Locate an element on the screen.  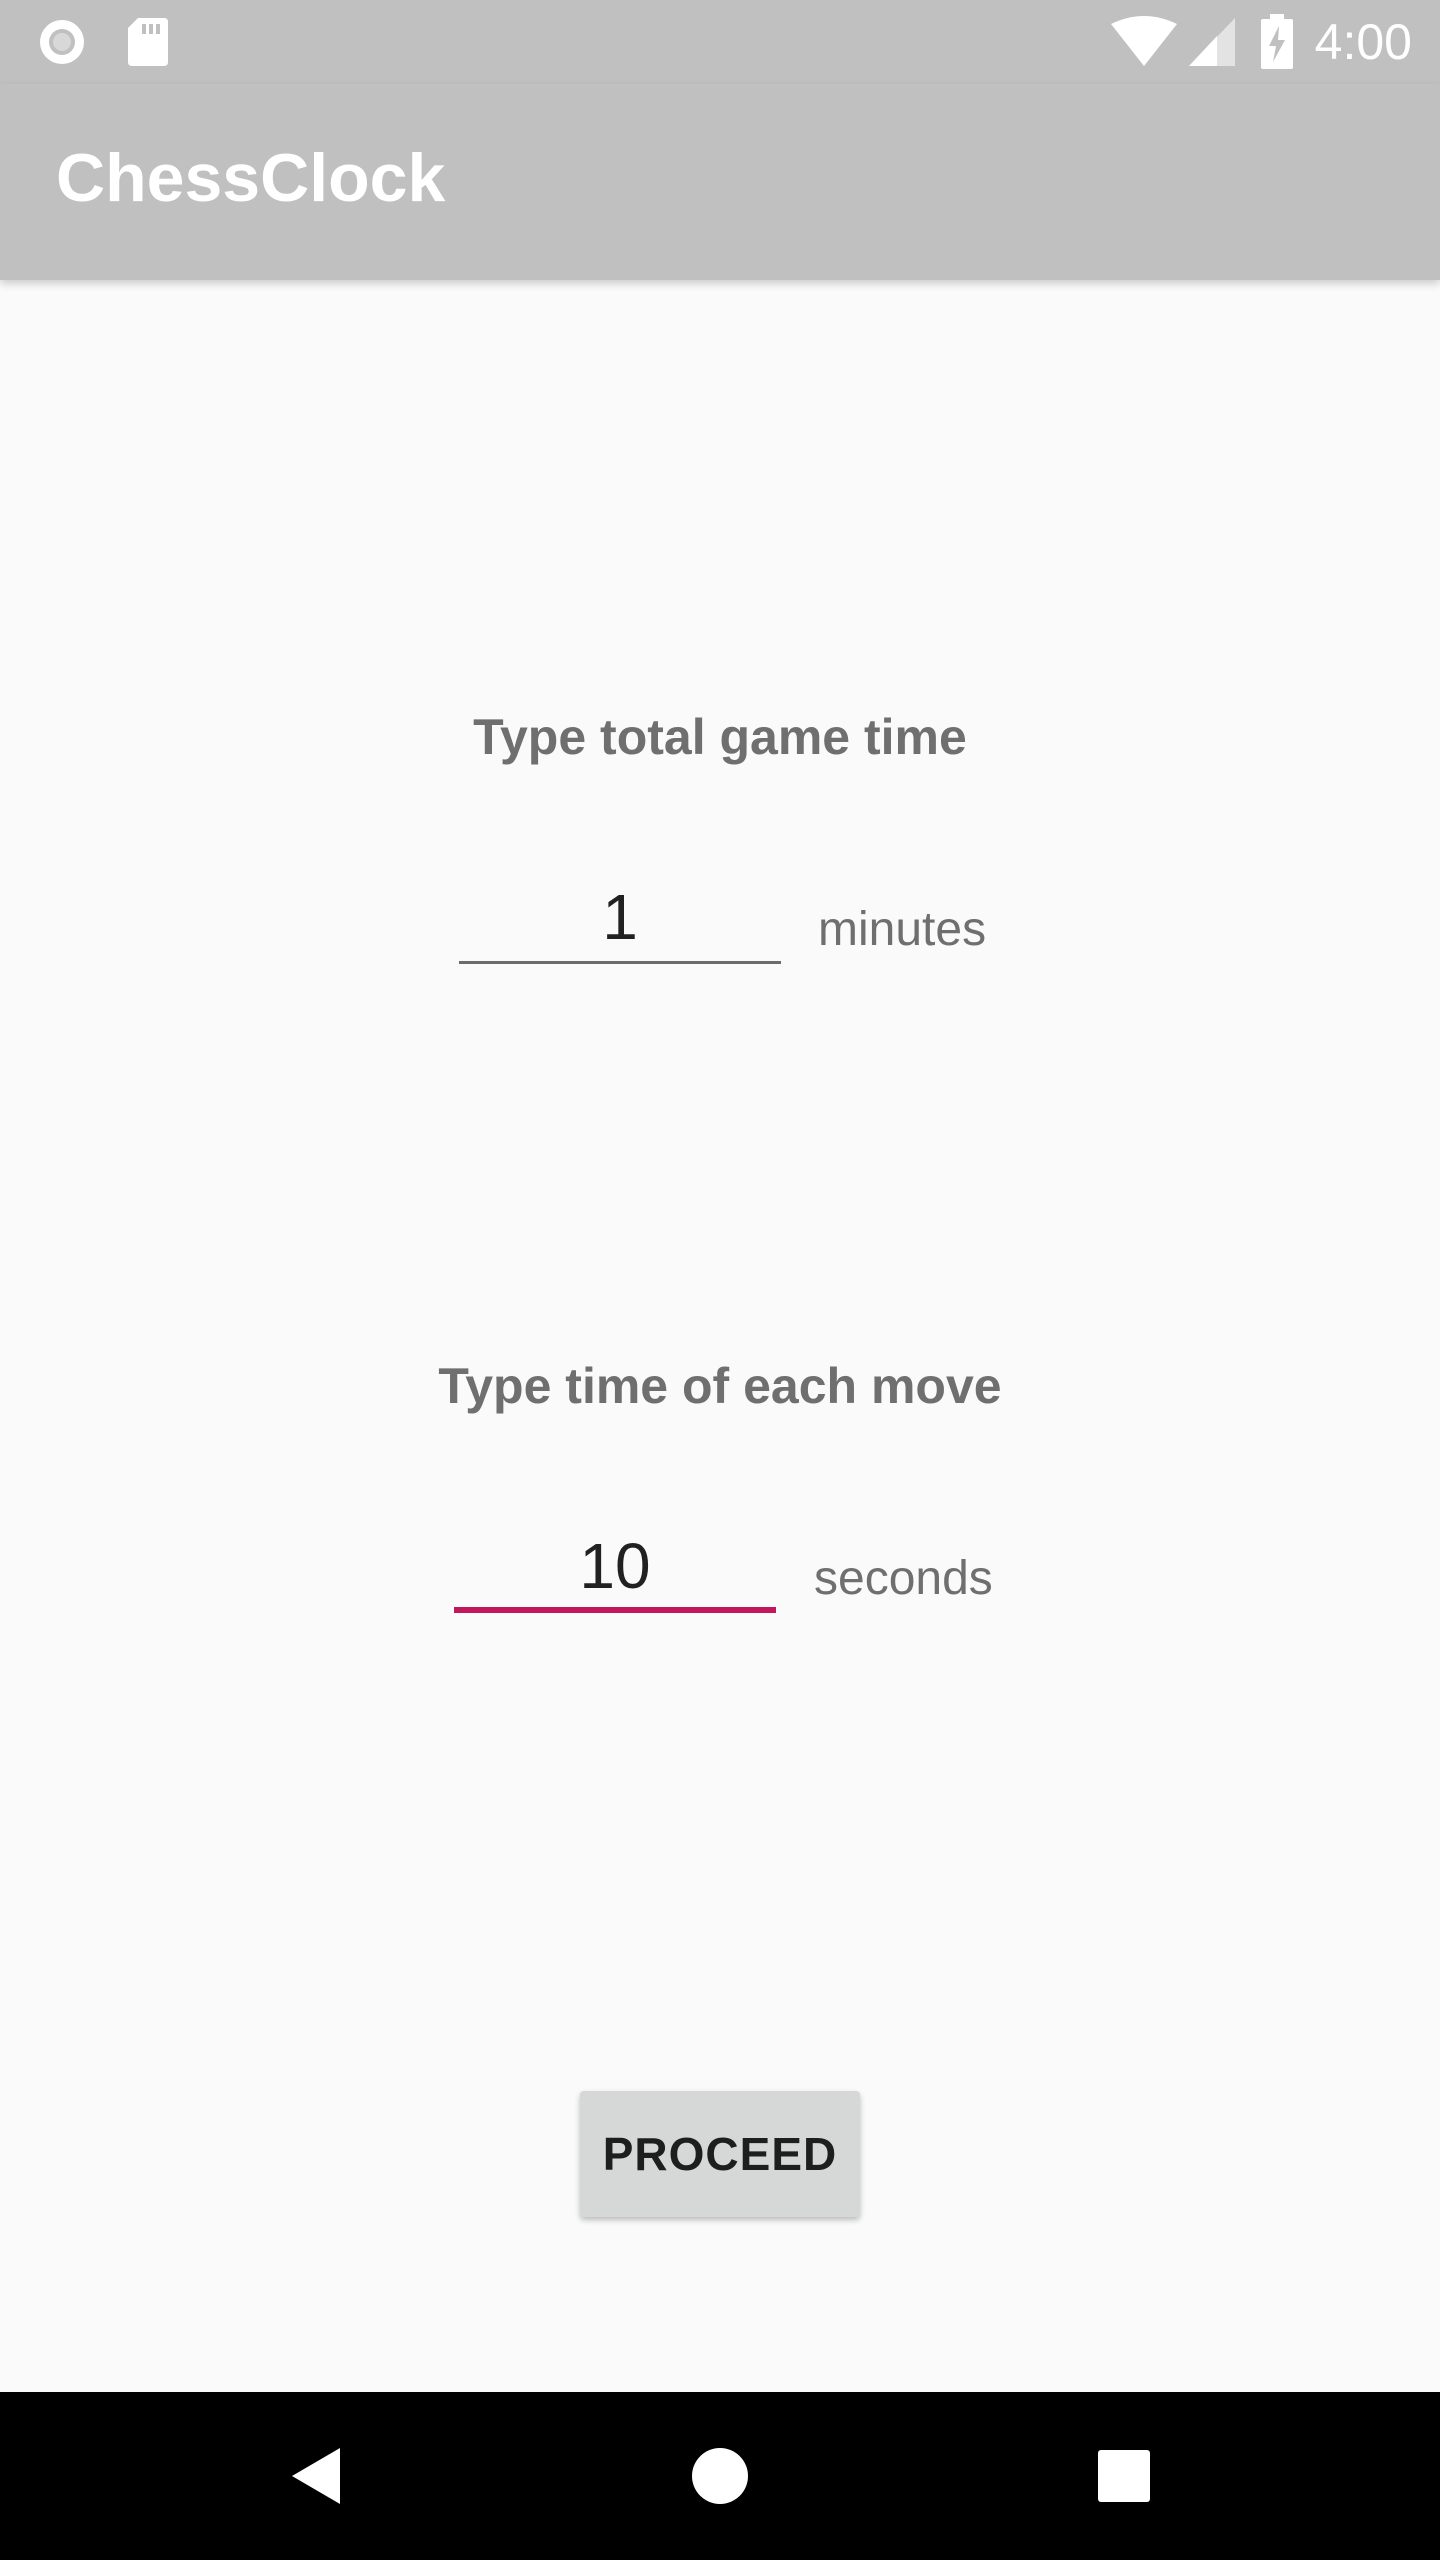
total-time-label: Type total game time is located at coordinates (720, 737).